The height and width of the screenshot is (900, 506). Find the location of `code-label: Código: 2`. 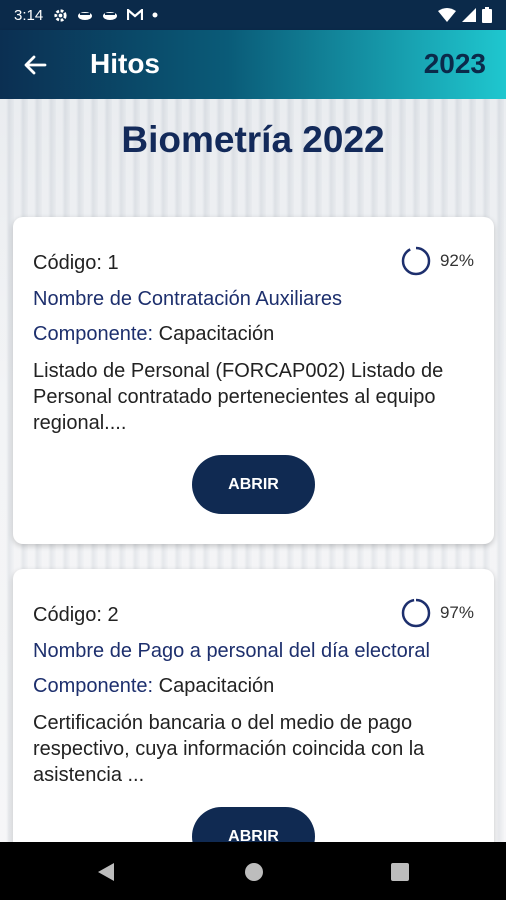

code-label: Código: 2 is located at coordinates (76, 615).